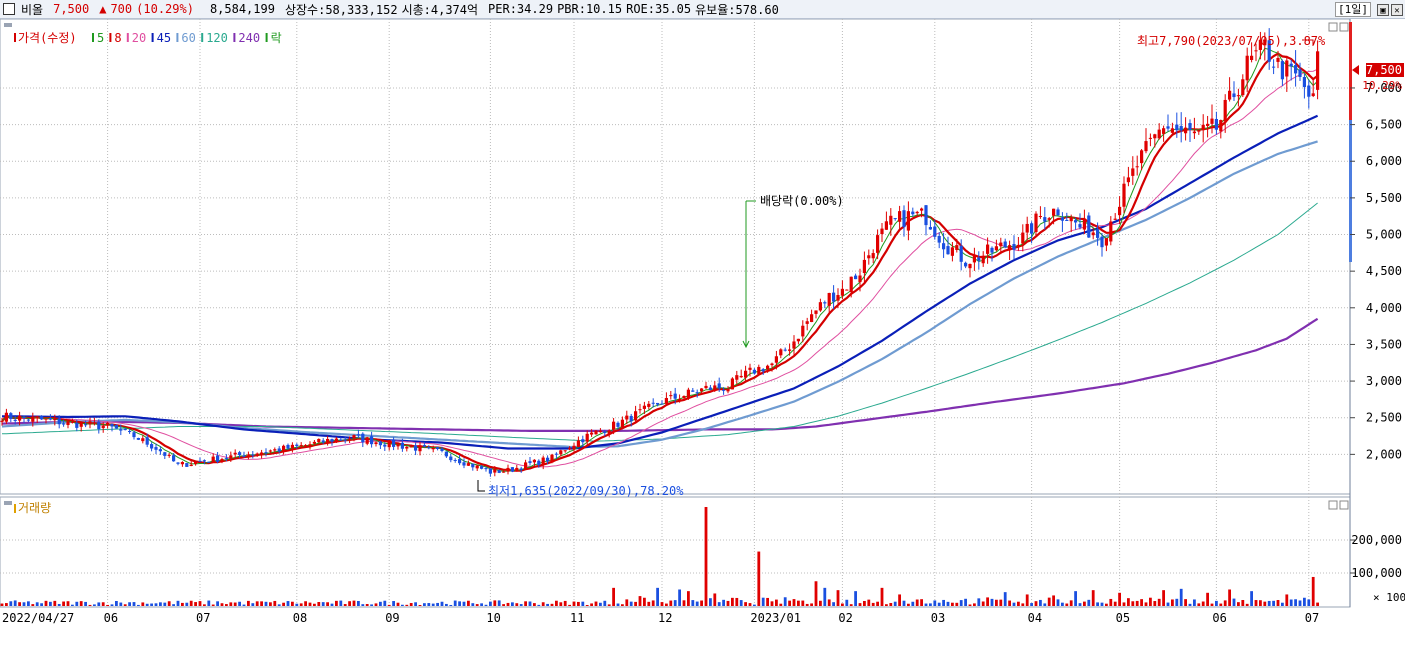 Image resolution: width=1405 pixels, height=648 pixels. Describe the element at coordinates (1333, 505) in the screenshot. I see `volume-minimize-button` at that location.